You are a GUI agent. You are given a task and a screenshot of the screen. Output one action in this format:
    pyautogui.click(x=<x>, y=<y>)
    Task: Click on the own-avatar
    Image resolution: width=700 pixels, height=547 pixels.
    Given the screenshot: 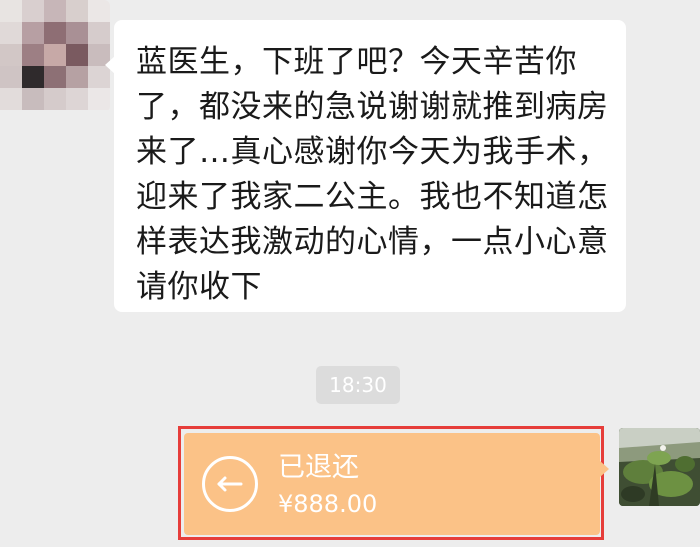 What is the action you would take?
    pyautogui.click(x=659, y=467)
    